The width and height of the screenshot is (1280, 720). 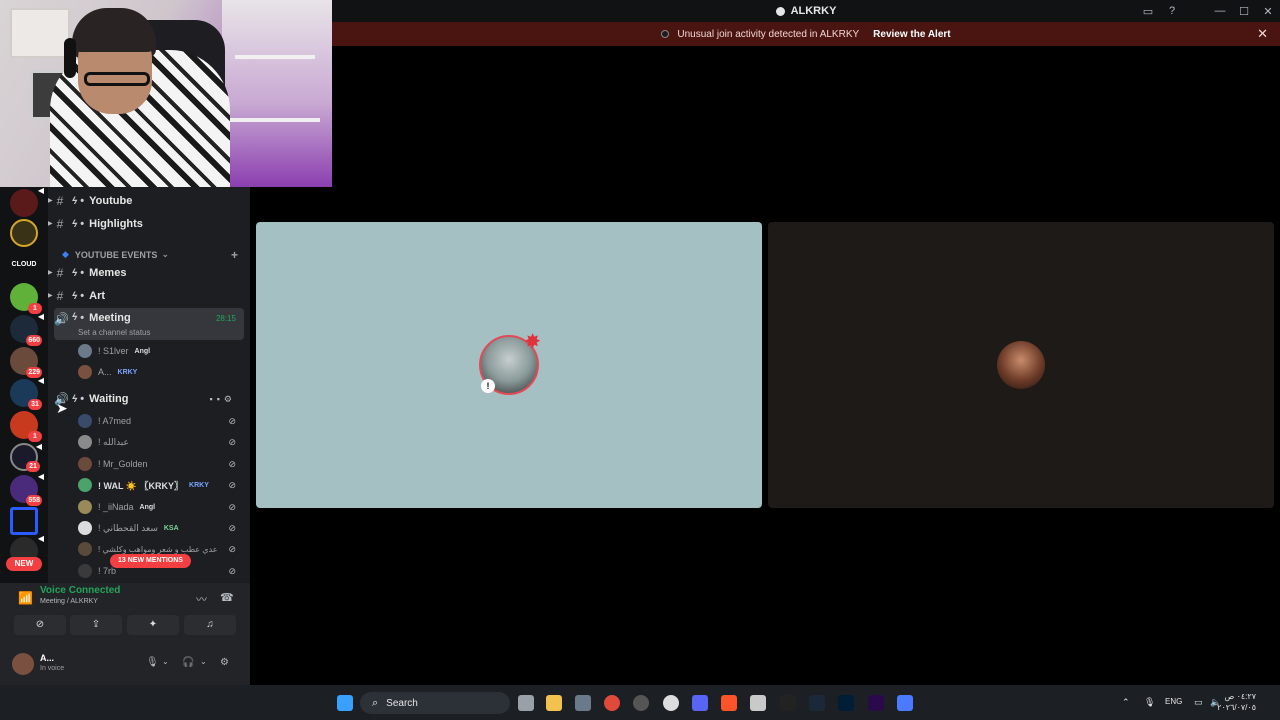 I want to click on voice-user: ! WAL ☀️ 〖KRKY〗 KRKY ⊘, so click(x=161, y=485).